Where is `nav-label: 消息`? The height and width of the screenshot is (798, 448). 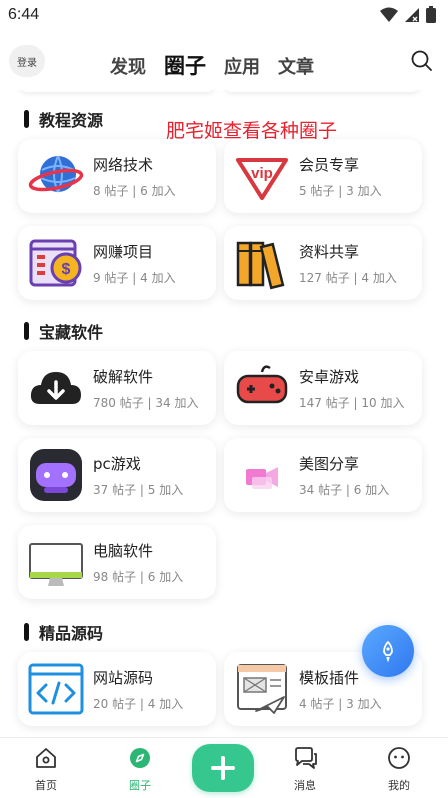
nav-label: 消息 is located at coordinates (305, 785).